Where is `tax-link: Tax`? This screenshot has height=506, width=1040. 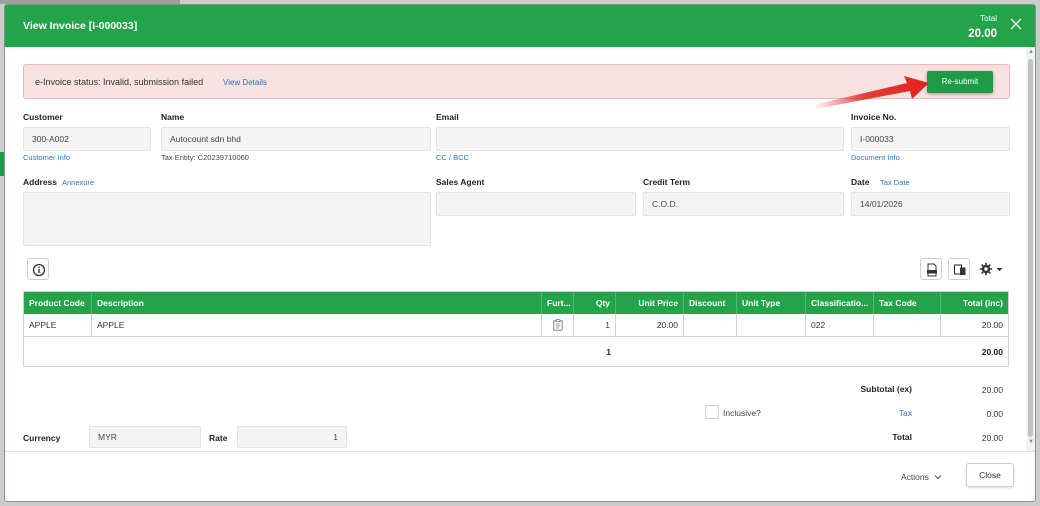 tax-link: Tax is located at coordinates (872, 413).